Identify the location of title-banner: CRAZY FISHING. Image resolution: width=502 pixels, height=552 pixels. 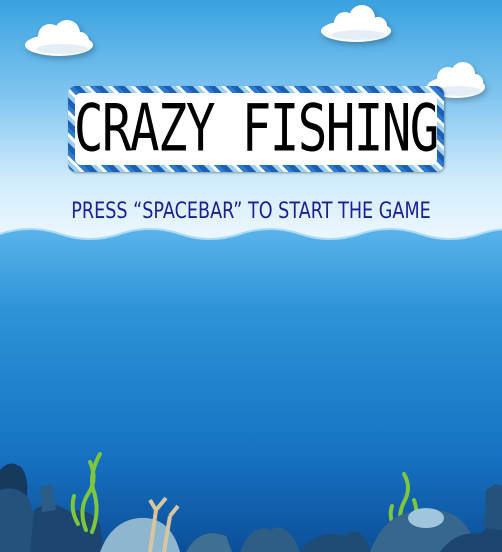
(256, 129).